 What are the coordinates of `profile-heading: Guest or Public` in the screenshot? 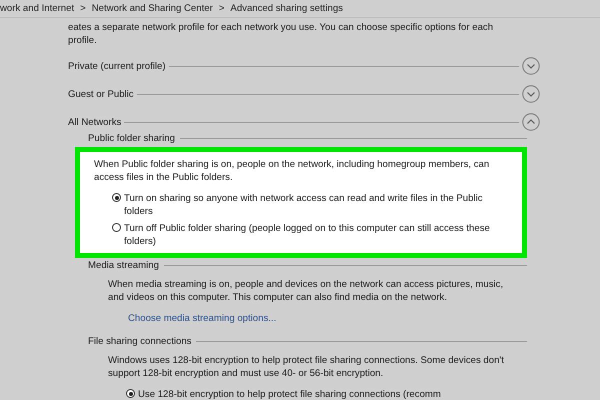 It's located at (101, 94).